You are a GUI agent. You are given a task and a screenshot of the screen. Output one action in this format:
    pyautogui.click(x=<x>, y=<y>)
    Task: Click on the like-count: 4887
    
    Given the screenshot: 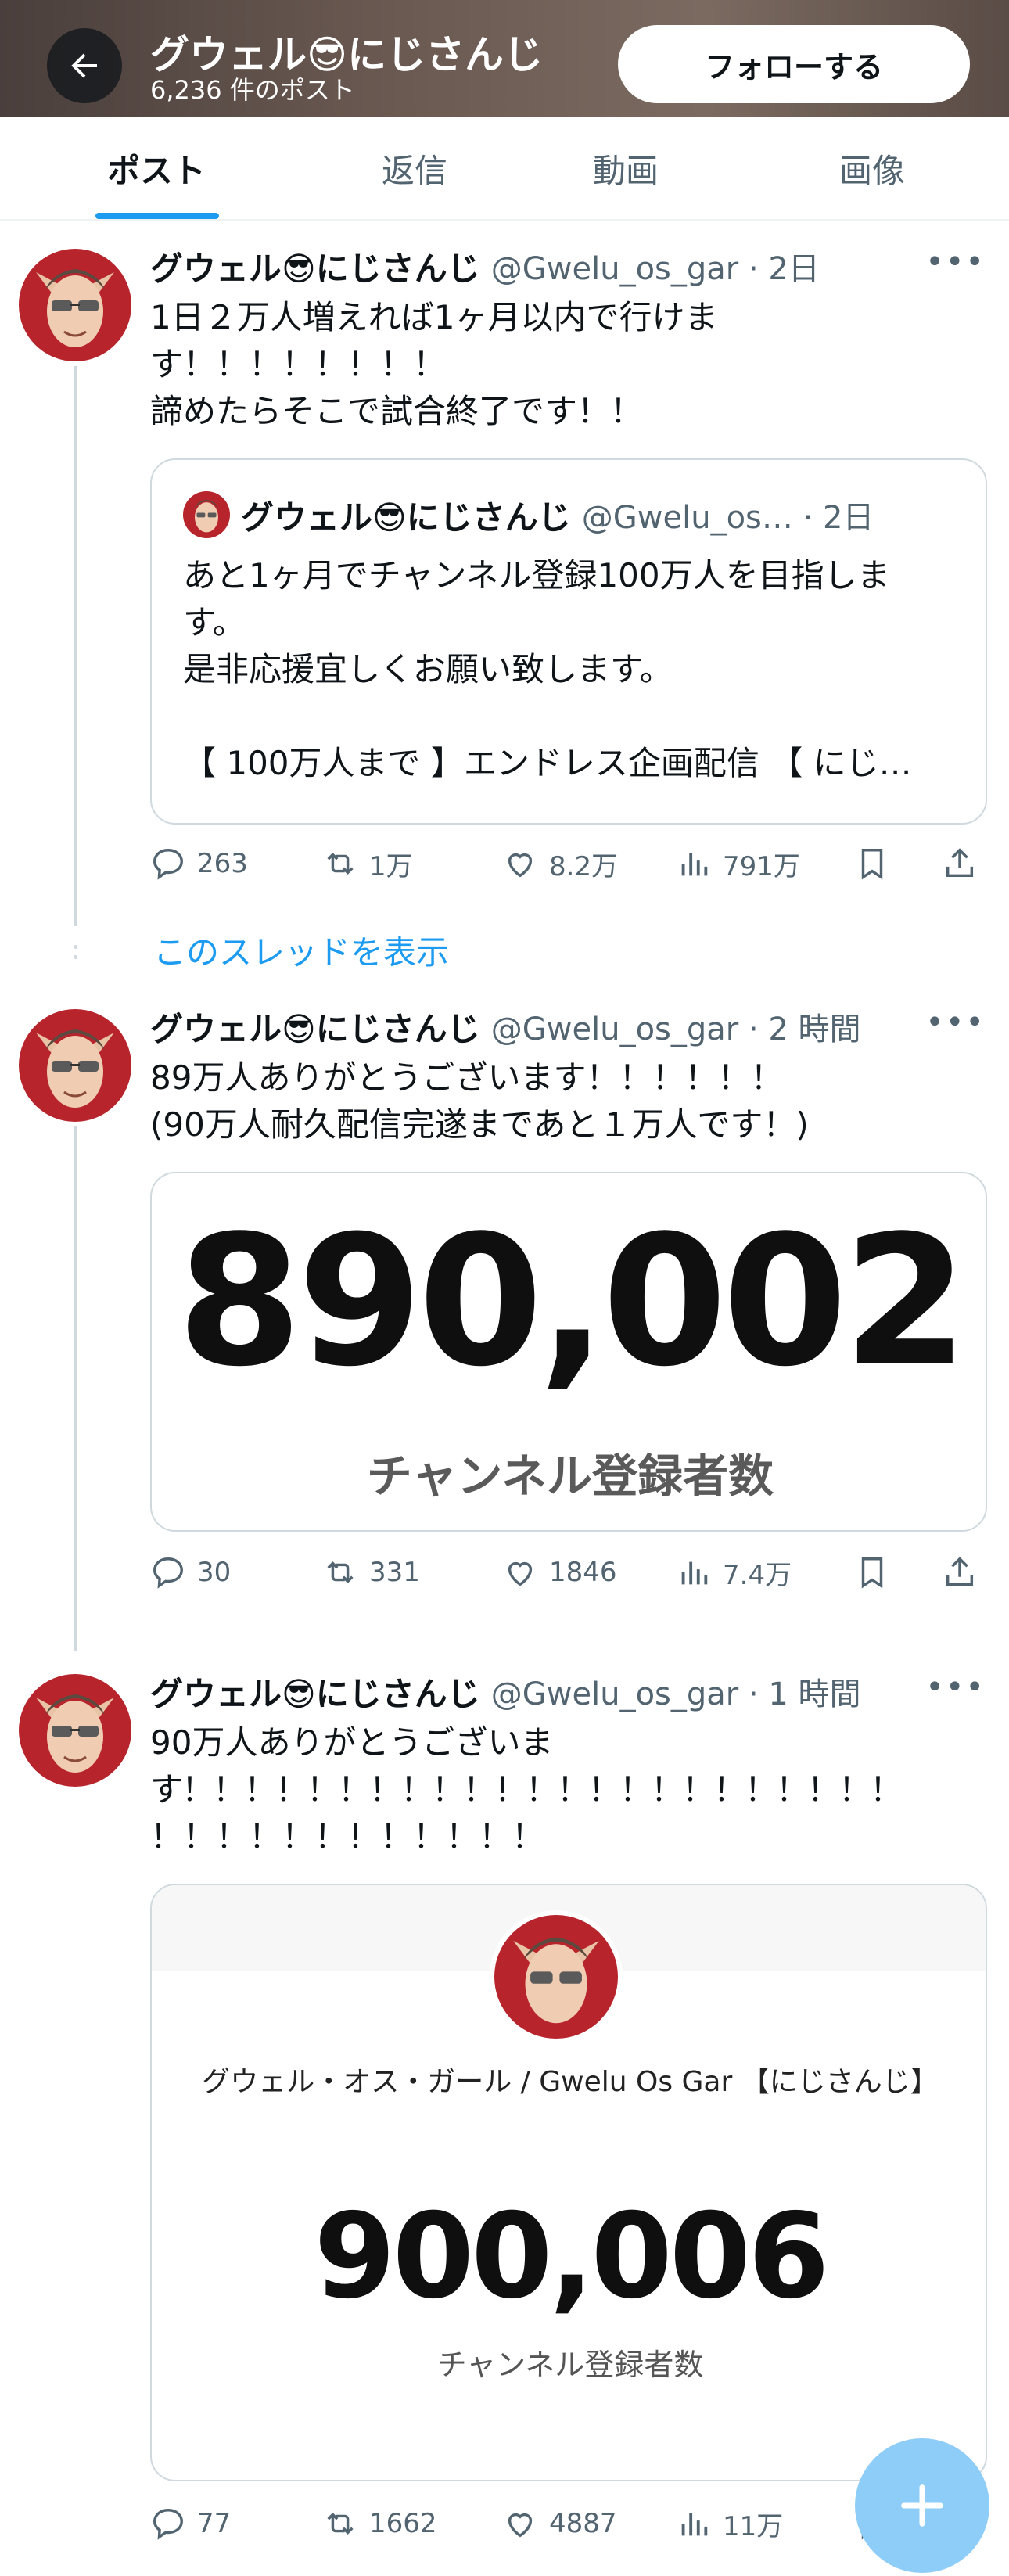 What is the action you would take?
    pyautogui.click(x=583, y=2524)
    